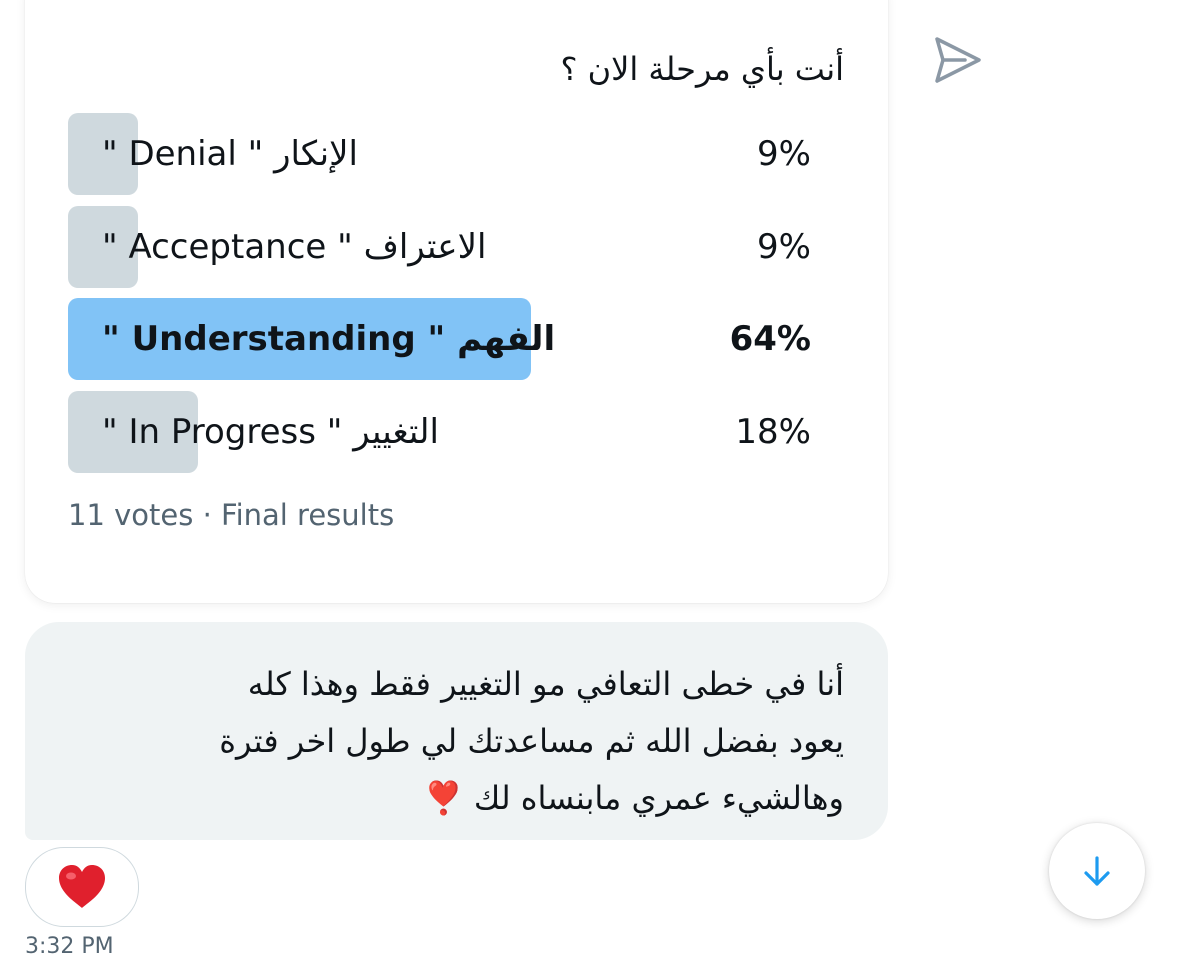  I want to click on poll-option-label: الإنكار " Denial ", so click(230, 154).